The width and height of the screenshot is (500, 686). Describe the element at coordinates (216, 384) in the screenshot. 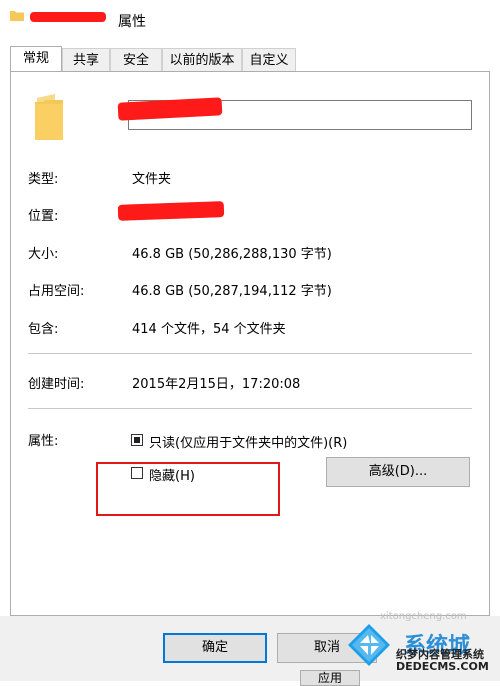

I see `created-value: 2015年2月15日，17:20:08` at that location.